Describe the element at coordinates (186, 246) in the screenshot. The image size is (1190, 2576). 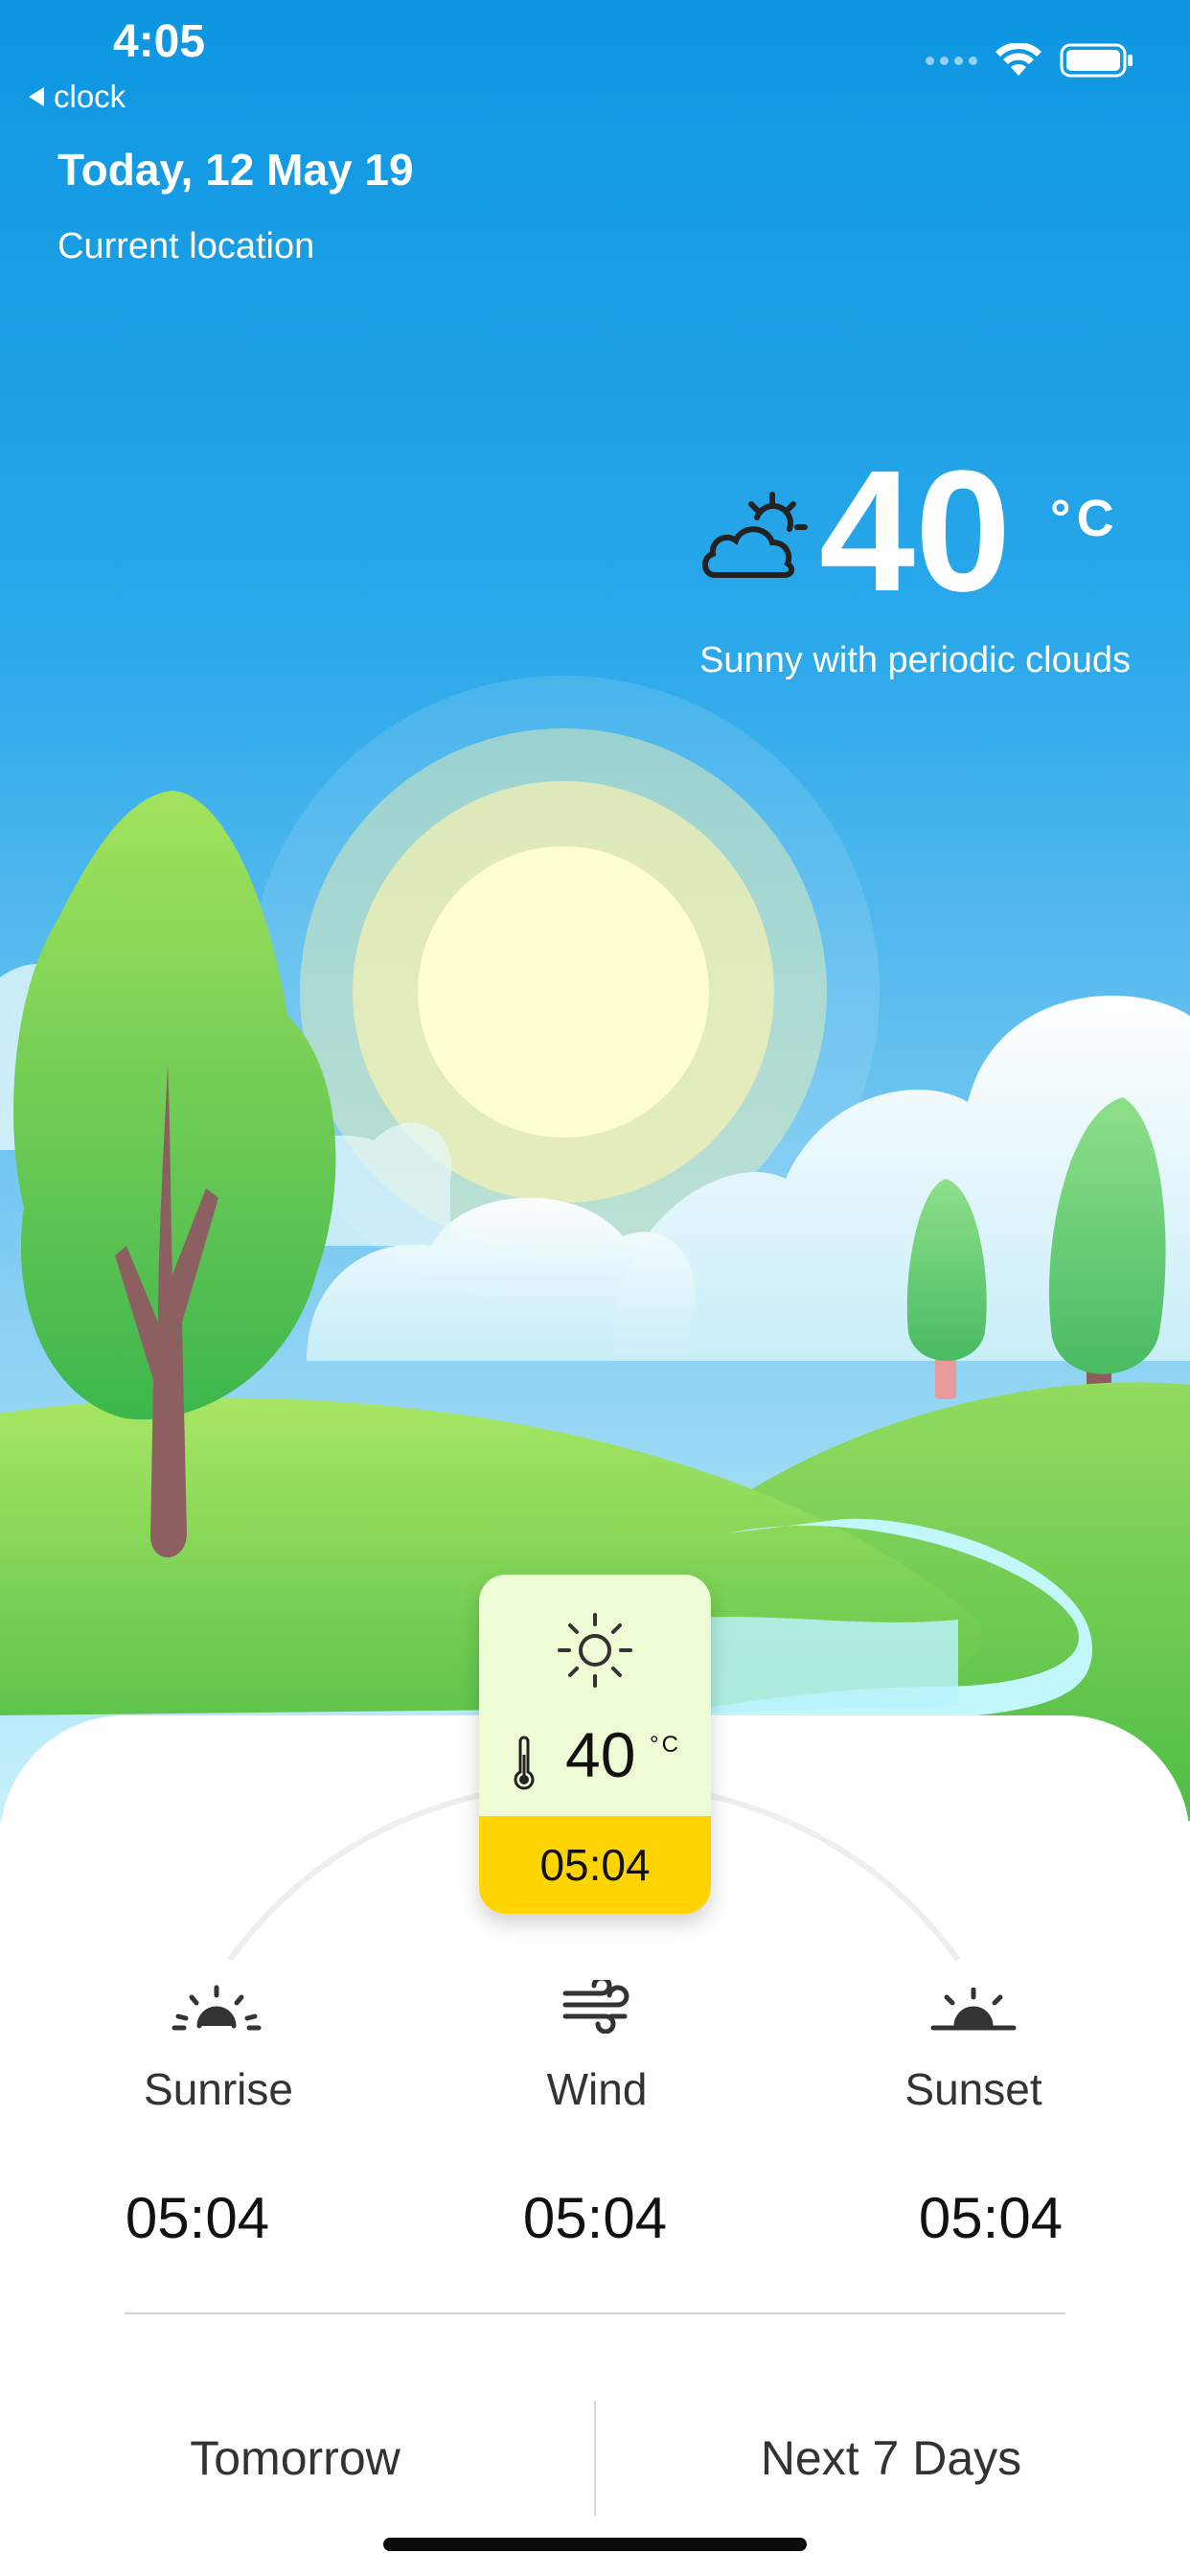
I see `location-label: Current location` at that location.